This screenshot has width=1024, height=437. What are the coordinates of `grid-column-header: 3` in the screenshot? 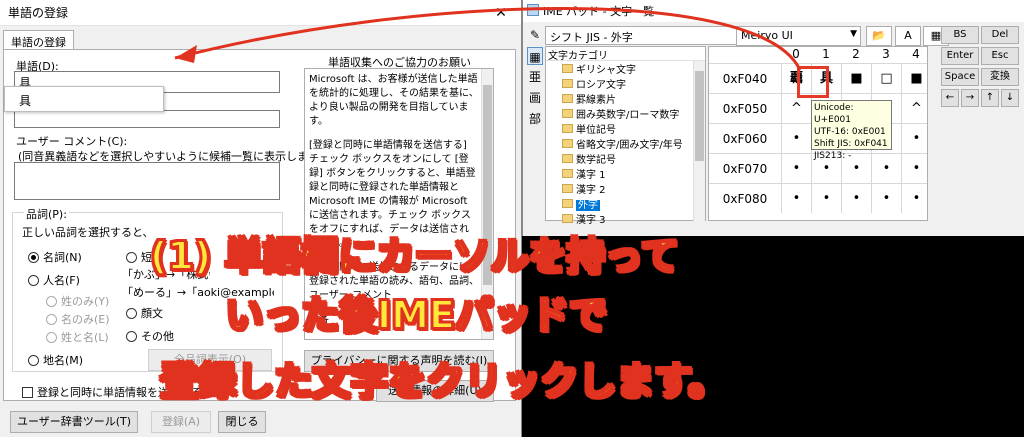 It's located at (886, 54).